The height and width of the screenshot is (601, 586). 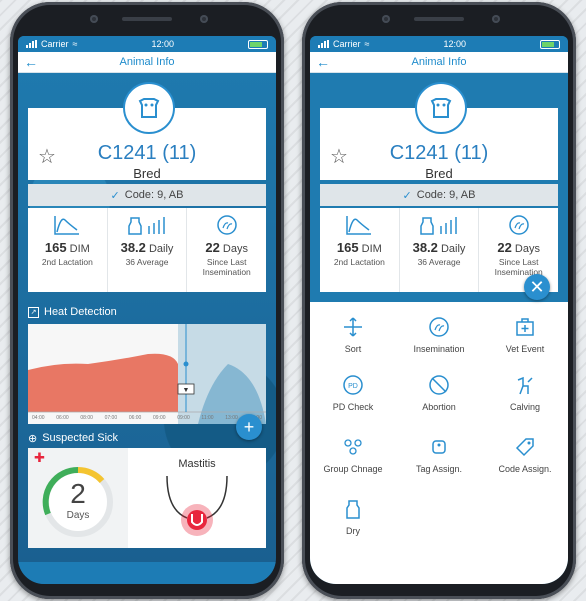 I want to click on action-insemination: Insemination, so click(x=439, y=335).